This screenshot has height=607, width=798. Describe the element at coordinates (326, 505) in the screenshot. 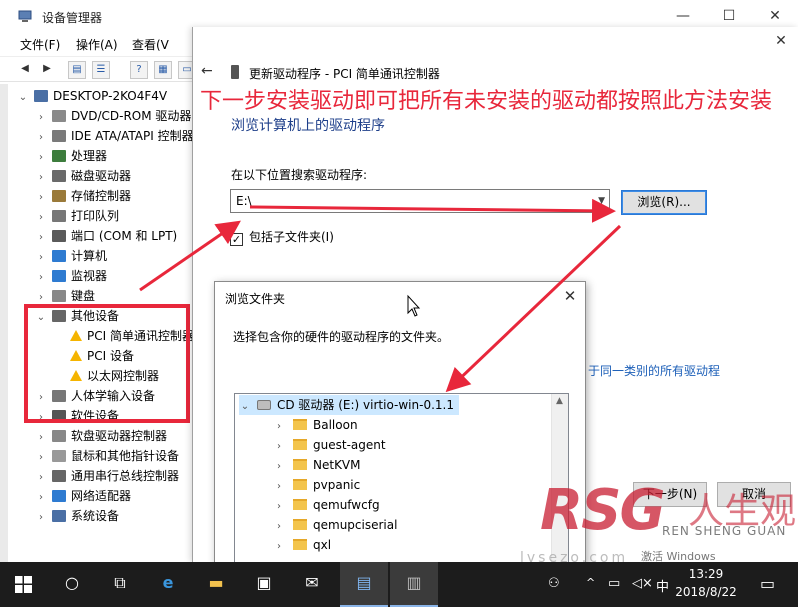

I see `folder-item: › qemufwcfg` at that location.